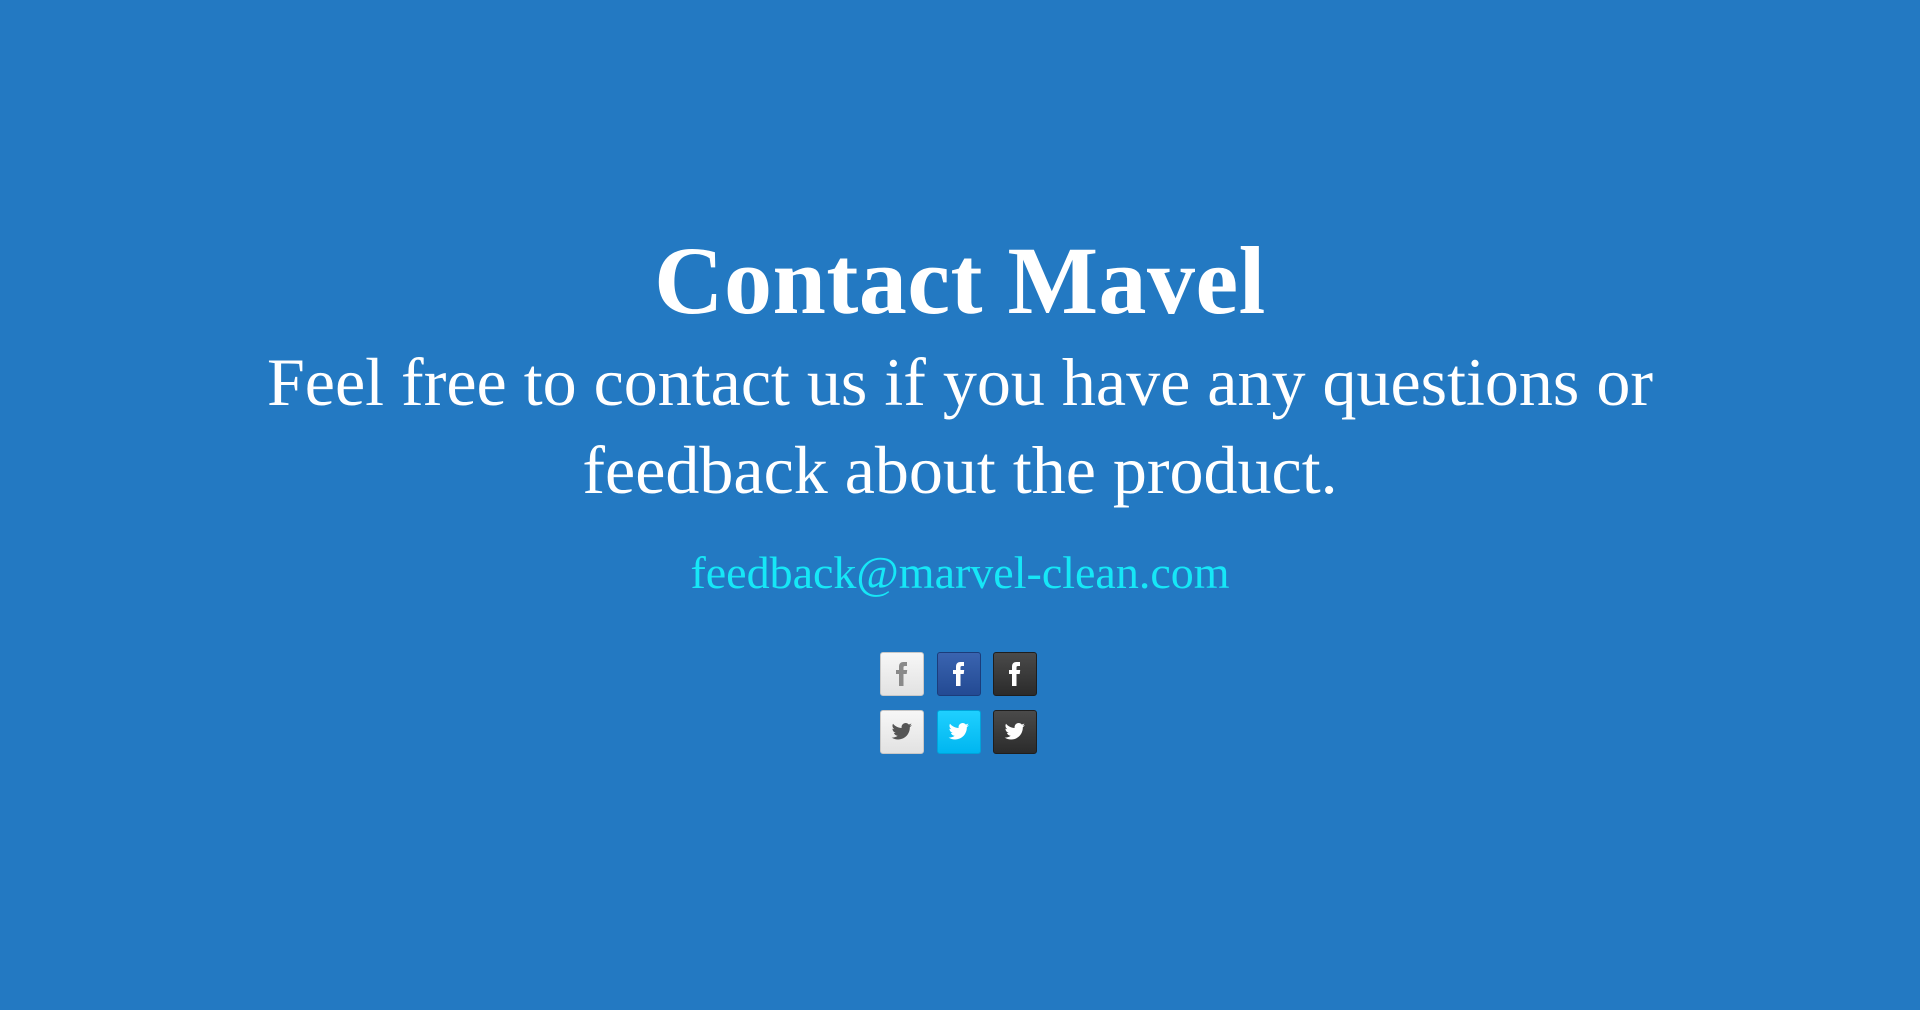 The image size is (1920, 1010). Describe the element at coordinates (960, 705) in the screenshot. I see `social-buttons` at that location.